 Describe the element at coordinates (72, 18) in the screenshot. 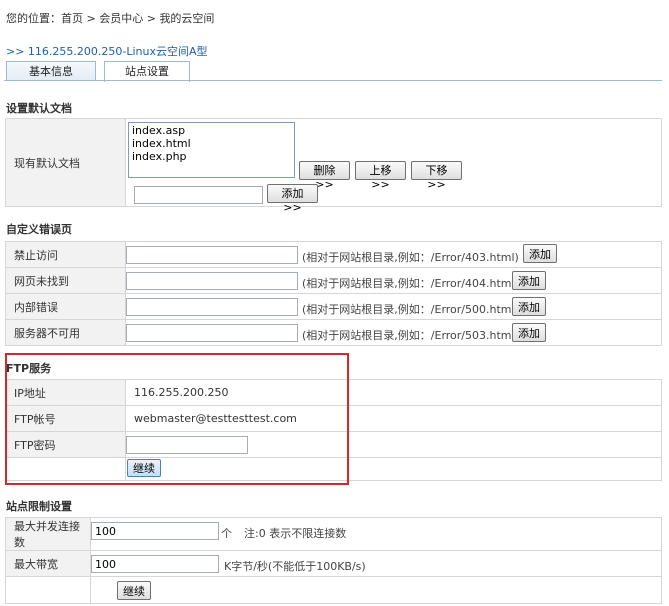

I see `breadcrumb-home: 首页` at that location.